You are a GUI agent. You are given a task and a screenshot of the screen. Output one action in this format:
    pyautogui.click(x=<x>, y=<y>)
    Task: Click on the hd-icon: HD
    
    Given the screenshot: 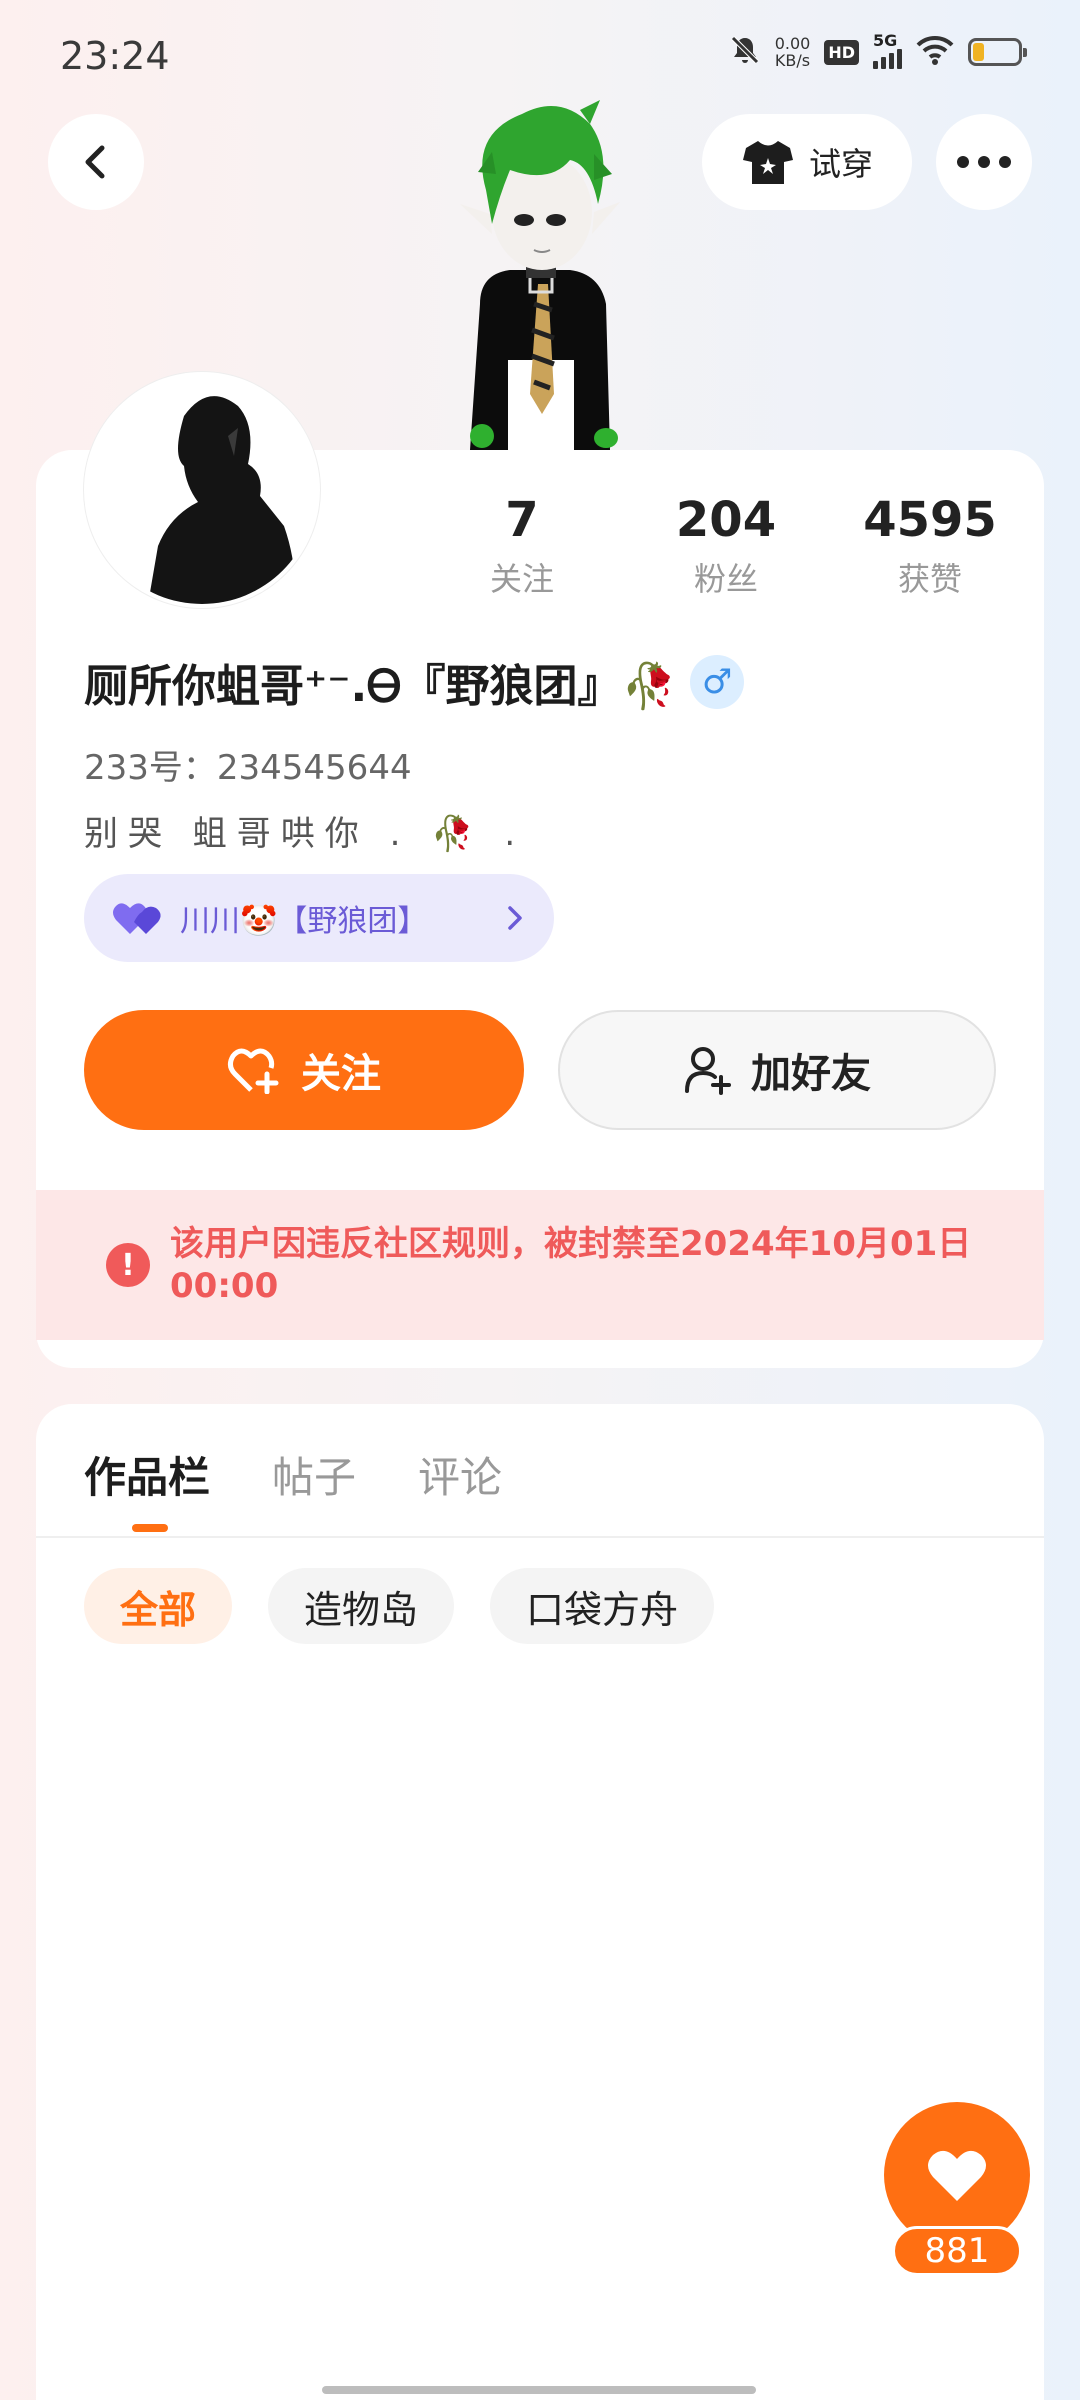 What is the action you would take?
    pyautogui.click(x=841, y=52)
    